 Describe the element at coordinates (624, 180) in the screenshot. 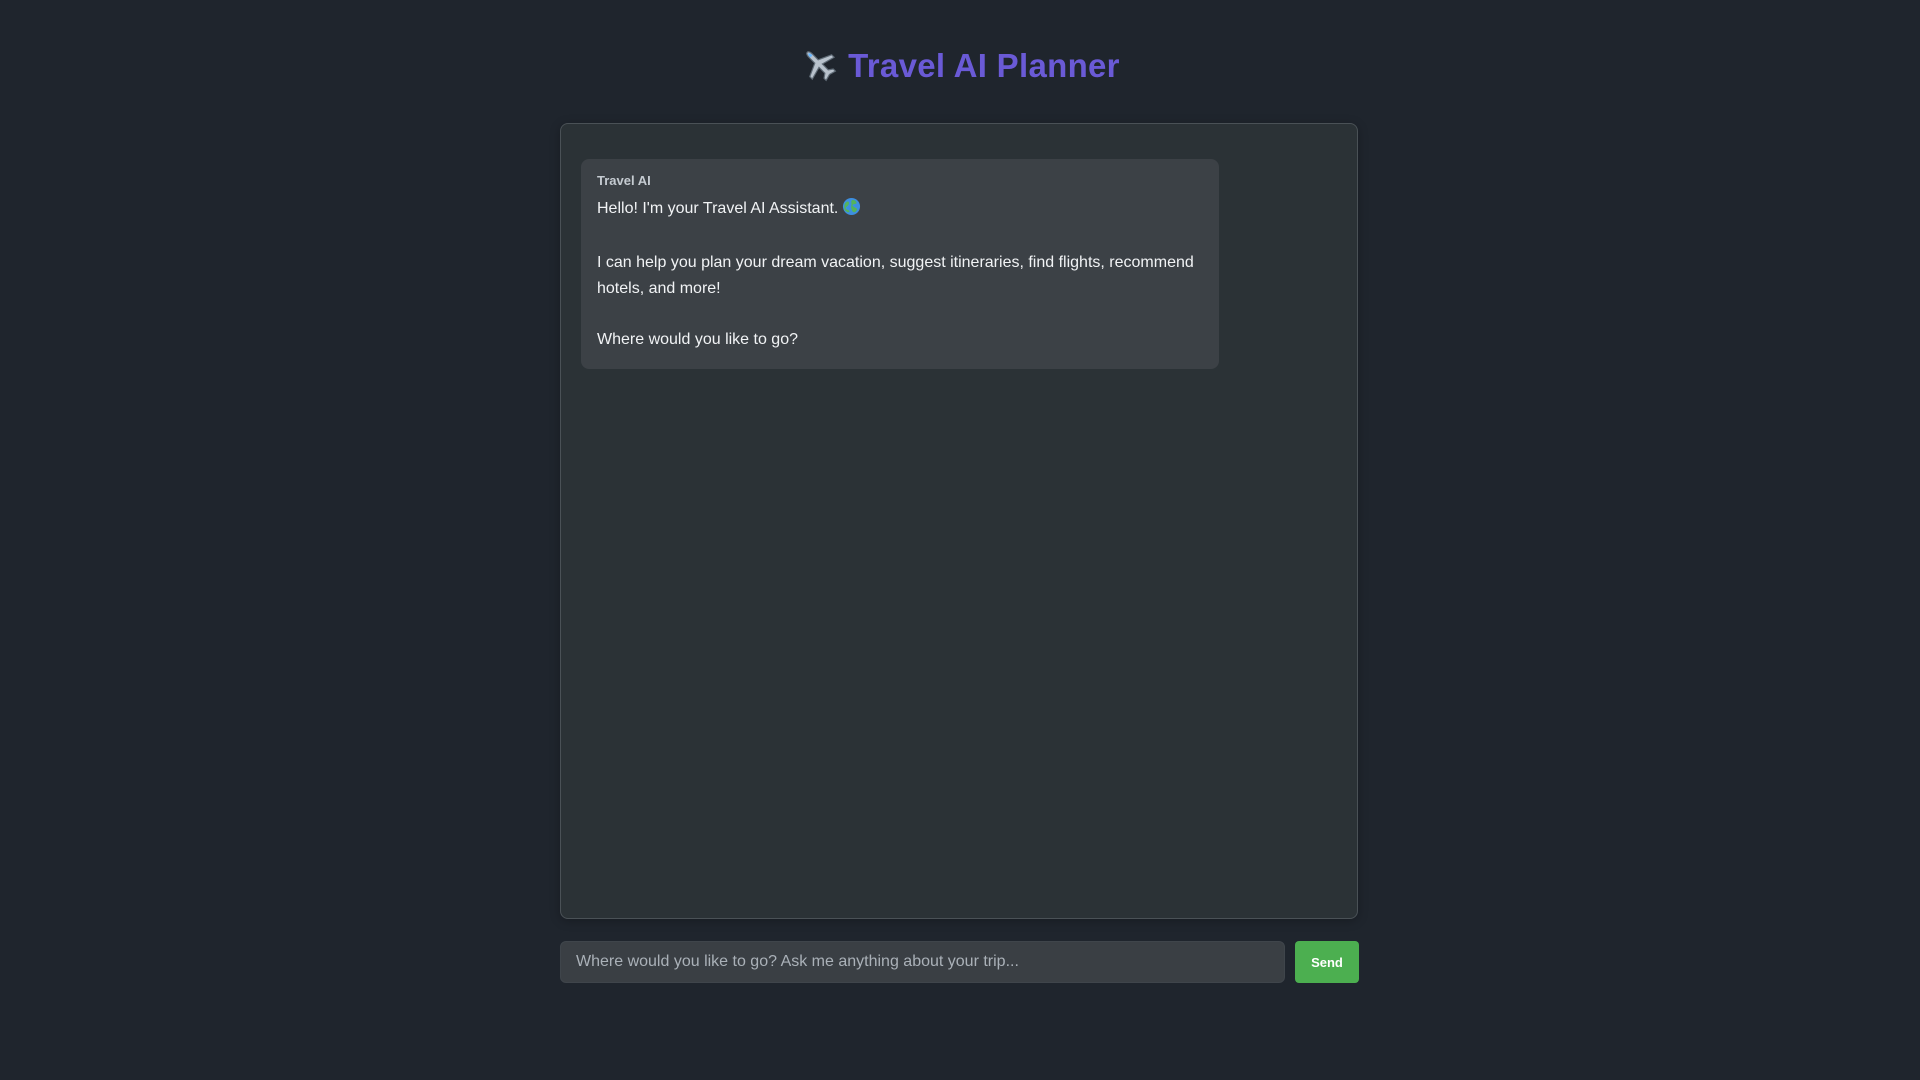

I see `message-sender: Travel AI` at that location.